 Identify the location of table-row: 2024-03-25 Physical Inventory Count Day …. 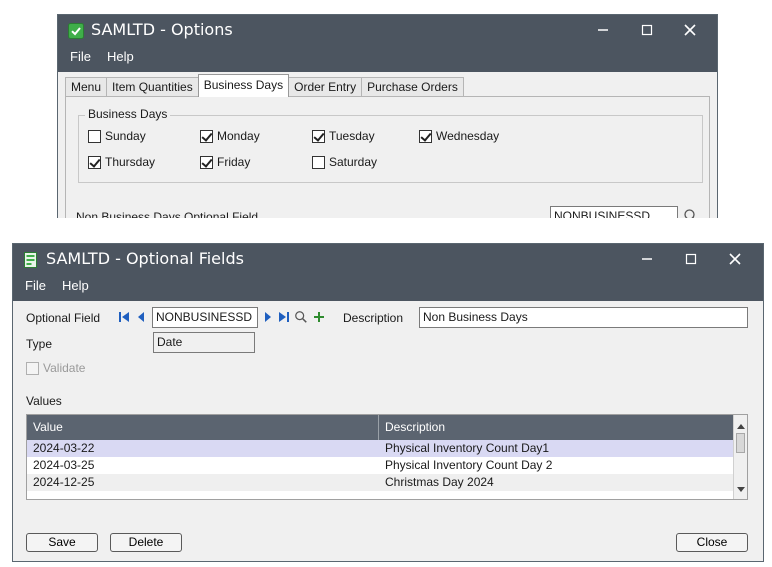
(380, 465).